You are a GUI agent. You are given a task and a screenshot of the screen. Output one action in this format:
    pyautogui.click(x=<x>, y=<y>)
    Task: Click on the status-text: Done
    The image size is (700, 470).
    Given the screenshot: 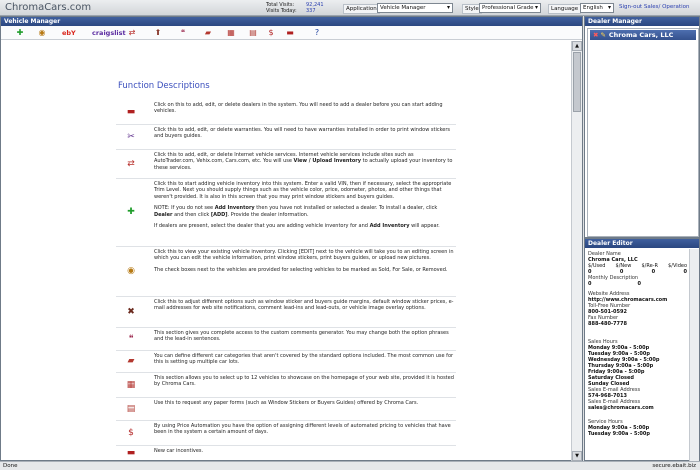 What is the action you would take?
    pyautogui.click(x=10, y=466)
    